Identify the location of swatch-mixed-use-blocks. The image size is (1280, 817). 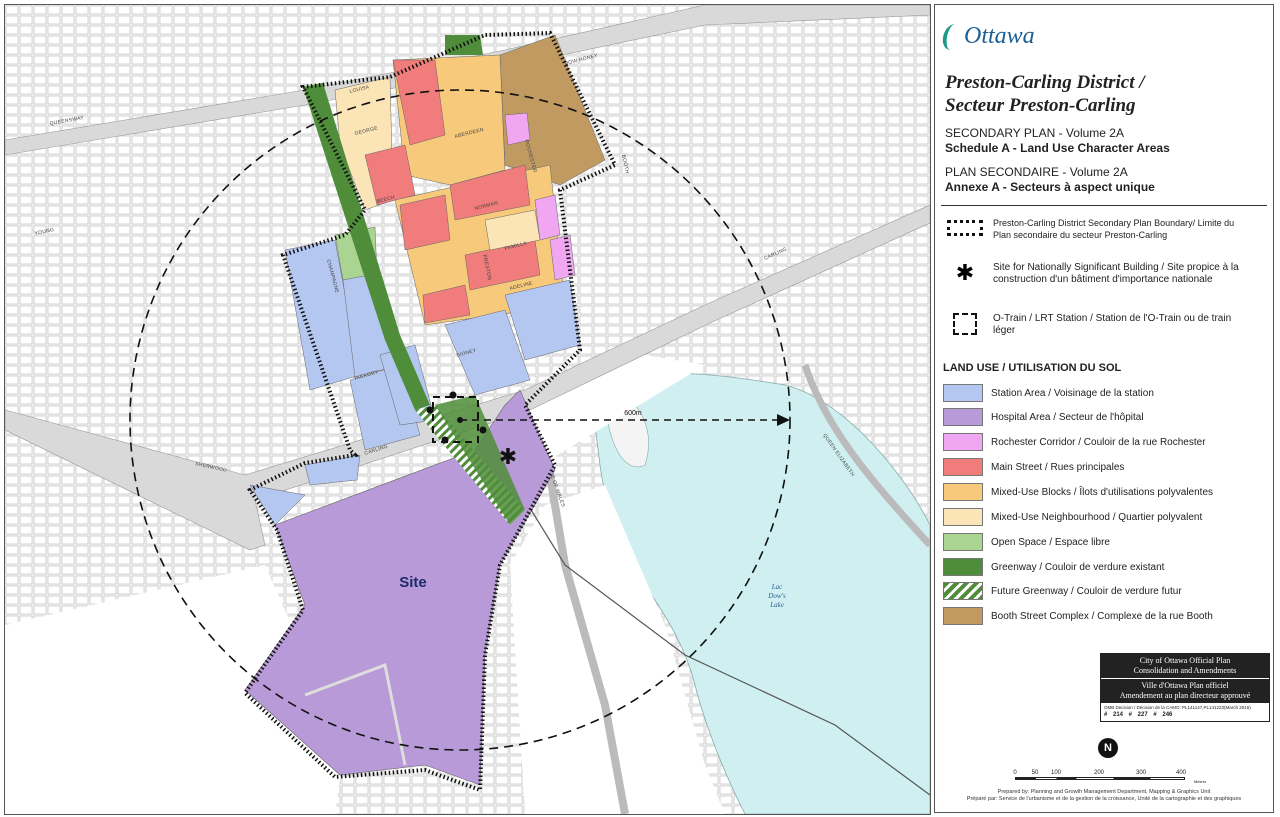
(963, 492).